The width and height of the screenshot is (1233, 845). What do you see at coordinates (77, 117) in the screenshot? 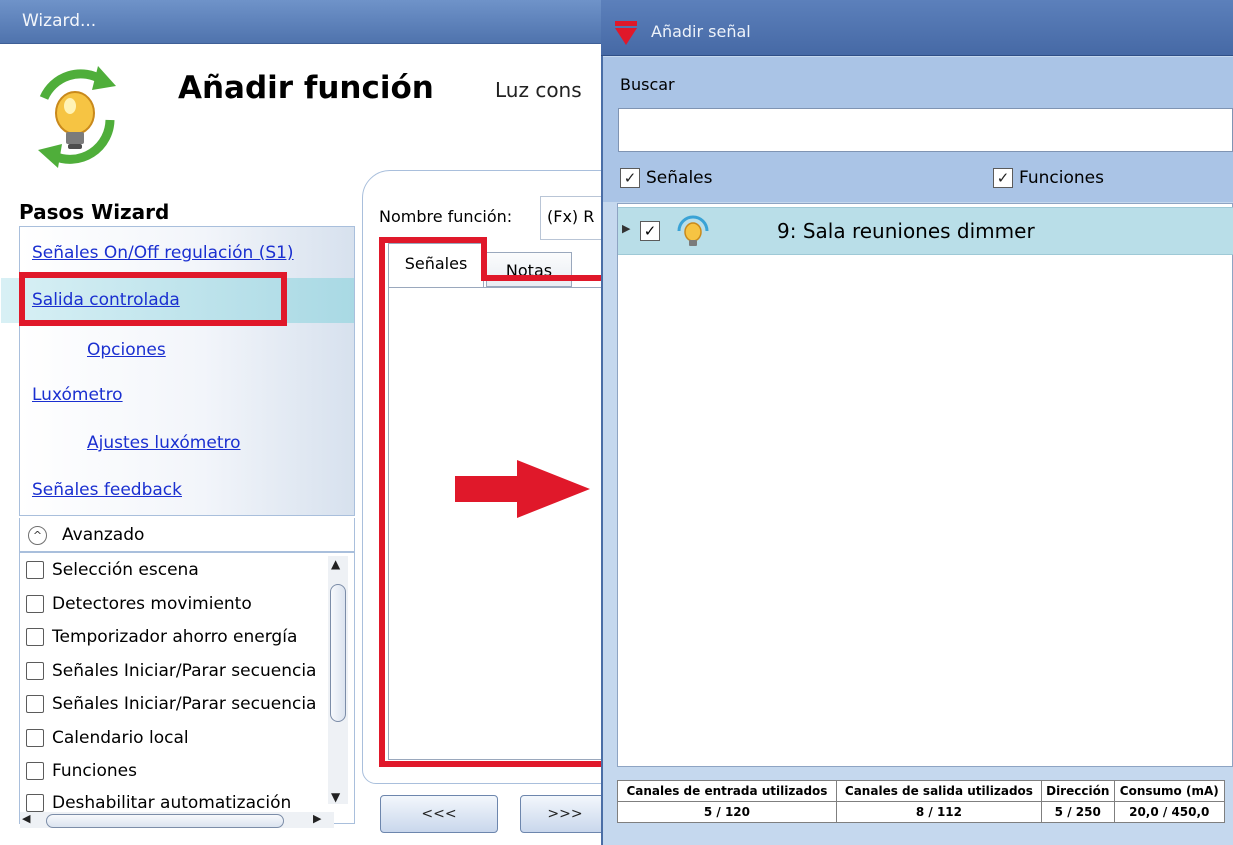
I see `function-logo-icon` at bounding box center [77, 117].